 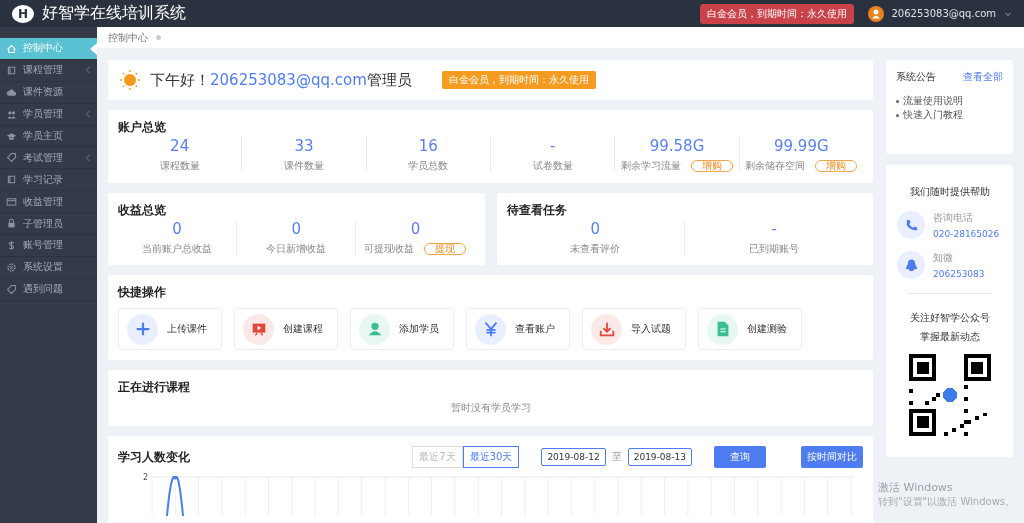 What do you see at coordinates (389, 249) in the screenshot?
I see `stat-label: 可提现收益` at bounding box center [389, 249].